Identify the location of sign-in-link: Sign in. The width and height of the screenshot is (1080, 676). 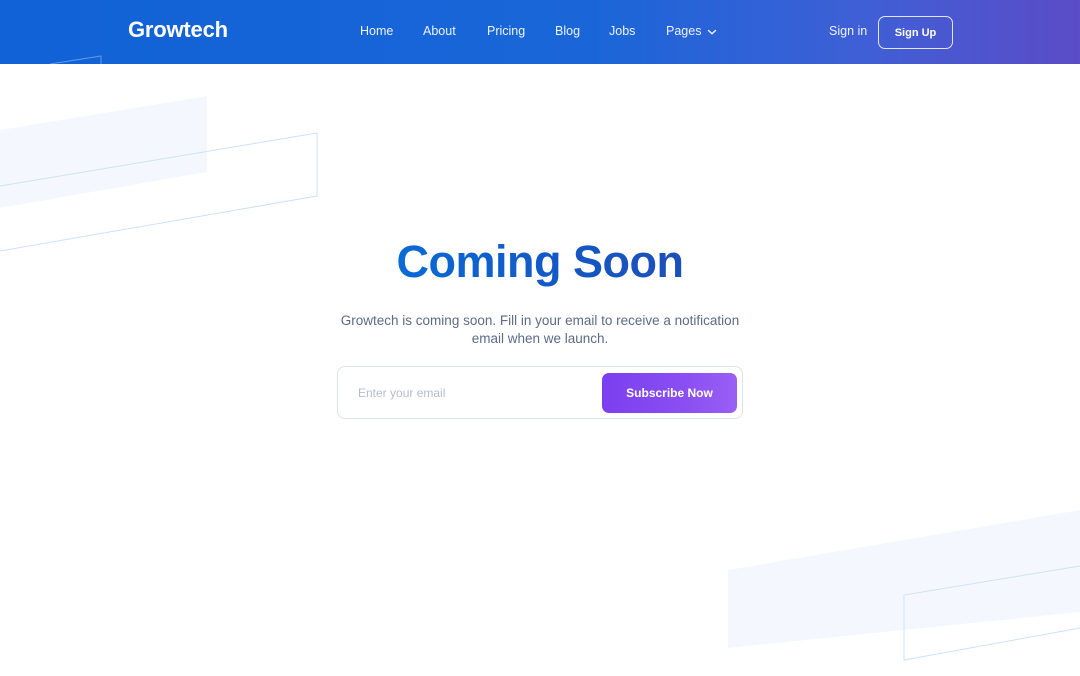
(848, 31).